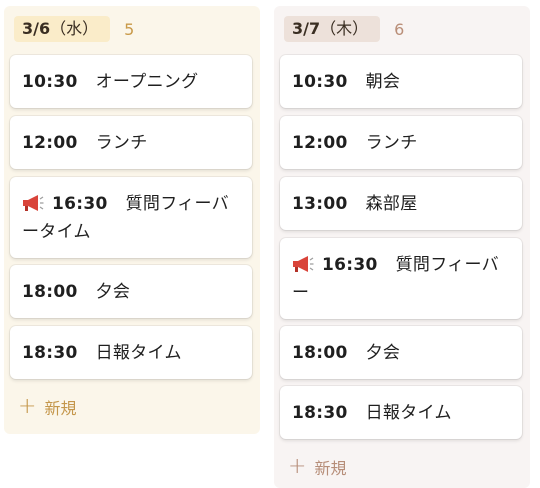 Image resolution: width=540 pixels, height=488 pixels. I want to click on card-count: 6, so click(399, 29).